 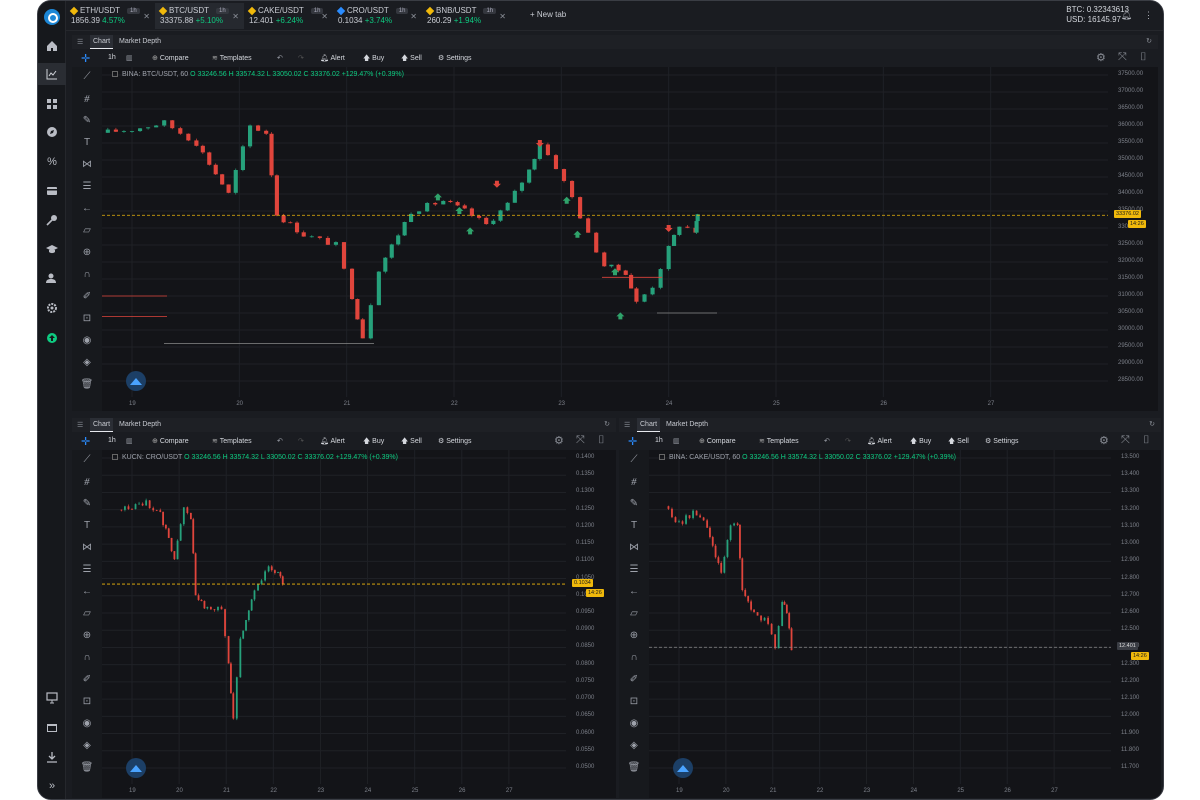 I want to click on bell-icon: 🔔︎, so click(x=1126, y=15).